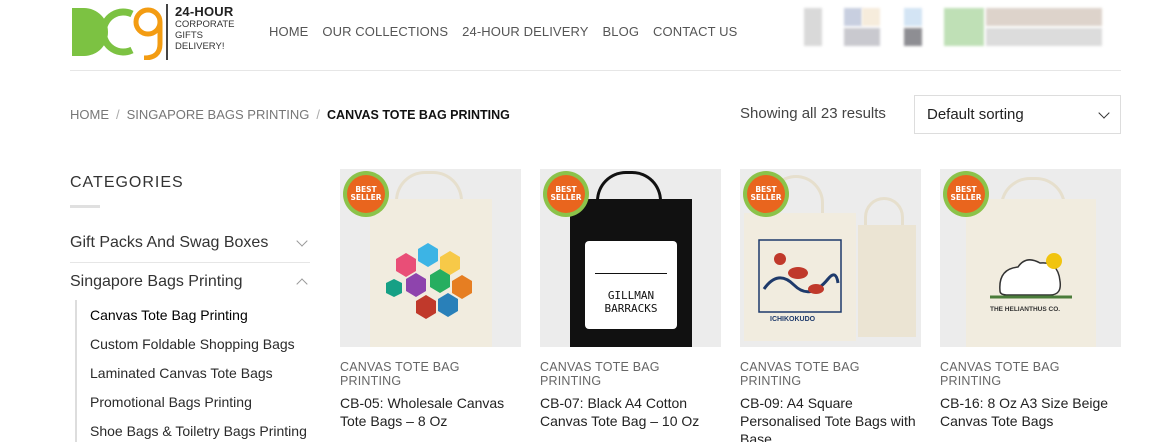 This screenshot has width=1162, height=442. What do you see at coordinates (525, 31) in the screenshot?
I see `nav-24-hour-delivery: 24-HOUR DELIVERY` at bounding box center [525, 31].